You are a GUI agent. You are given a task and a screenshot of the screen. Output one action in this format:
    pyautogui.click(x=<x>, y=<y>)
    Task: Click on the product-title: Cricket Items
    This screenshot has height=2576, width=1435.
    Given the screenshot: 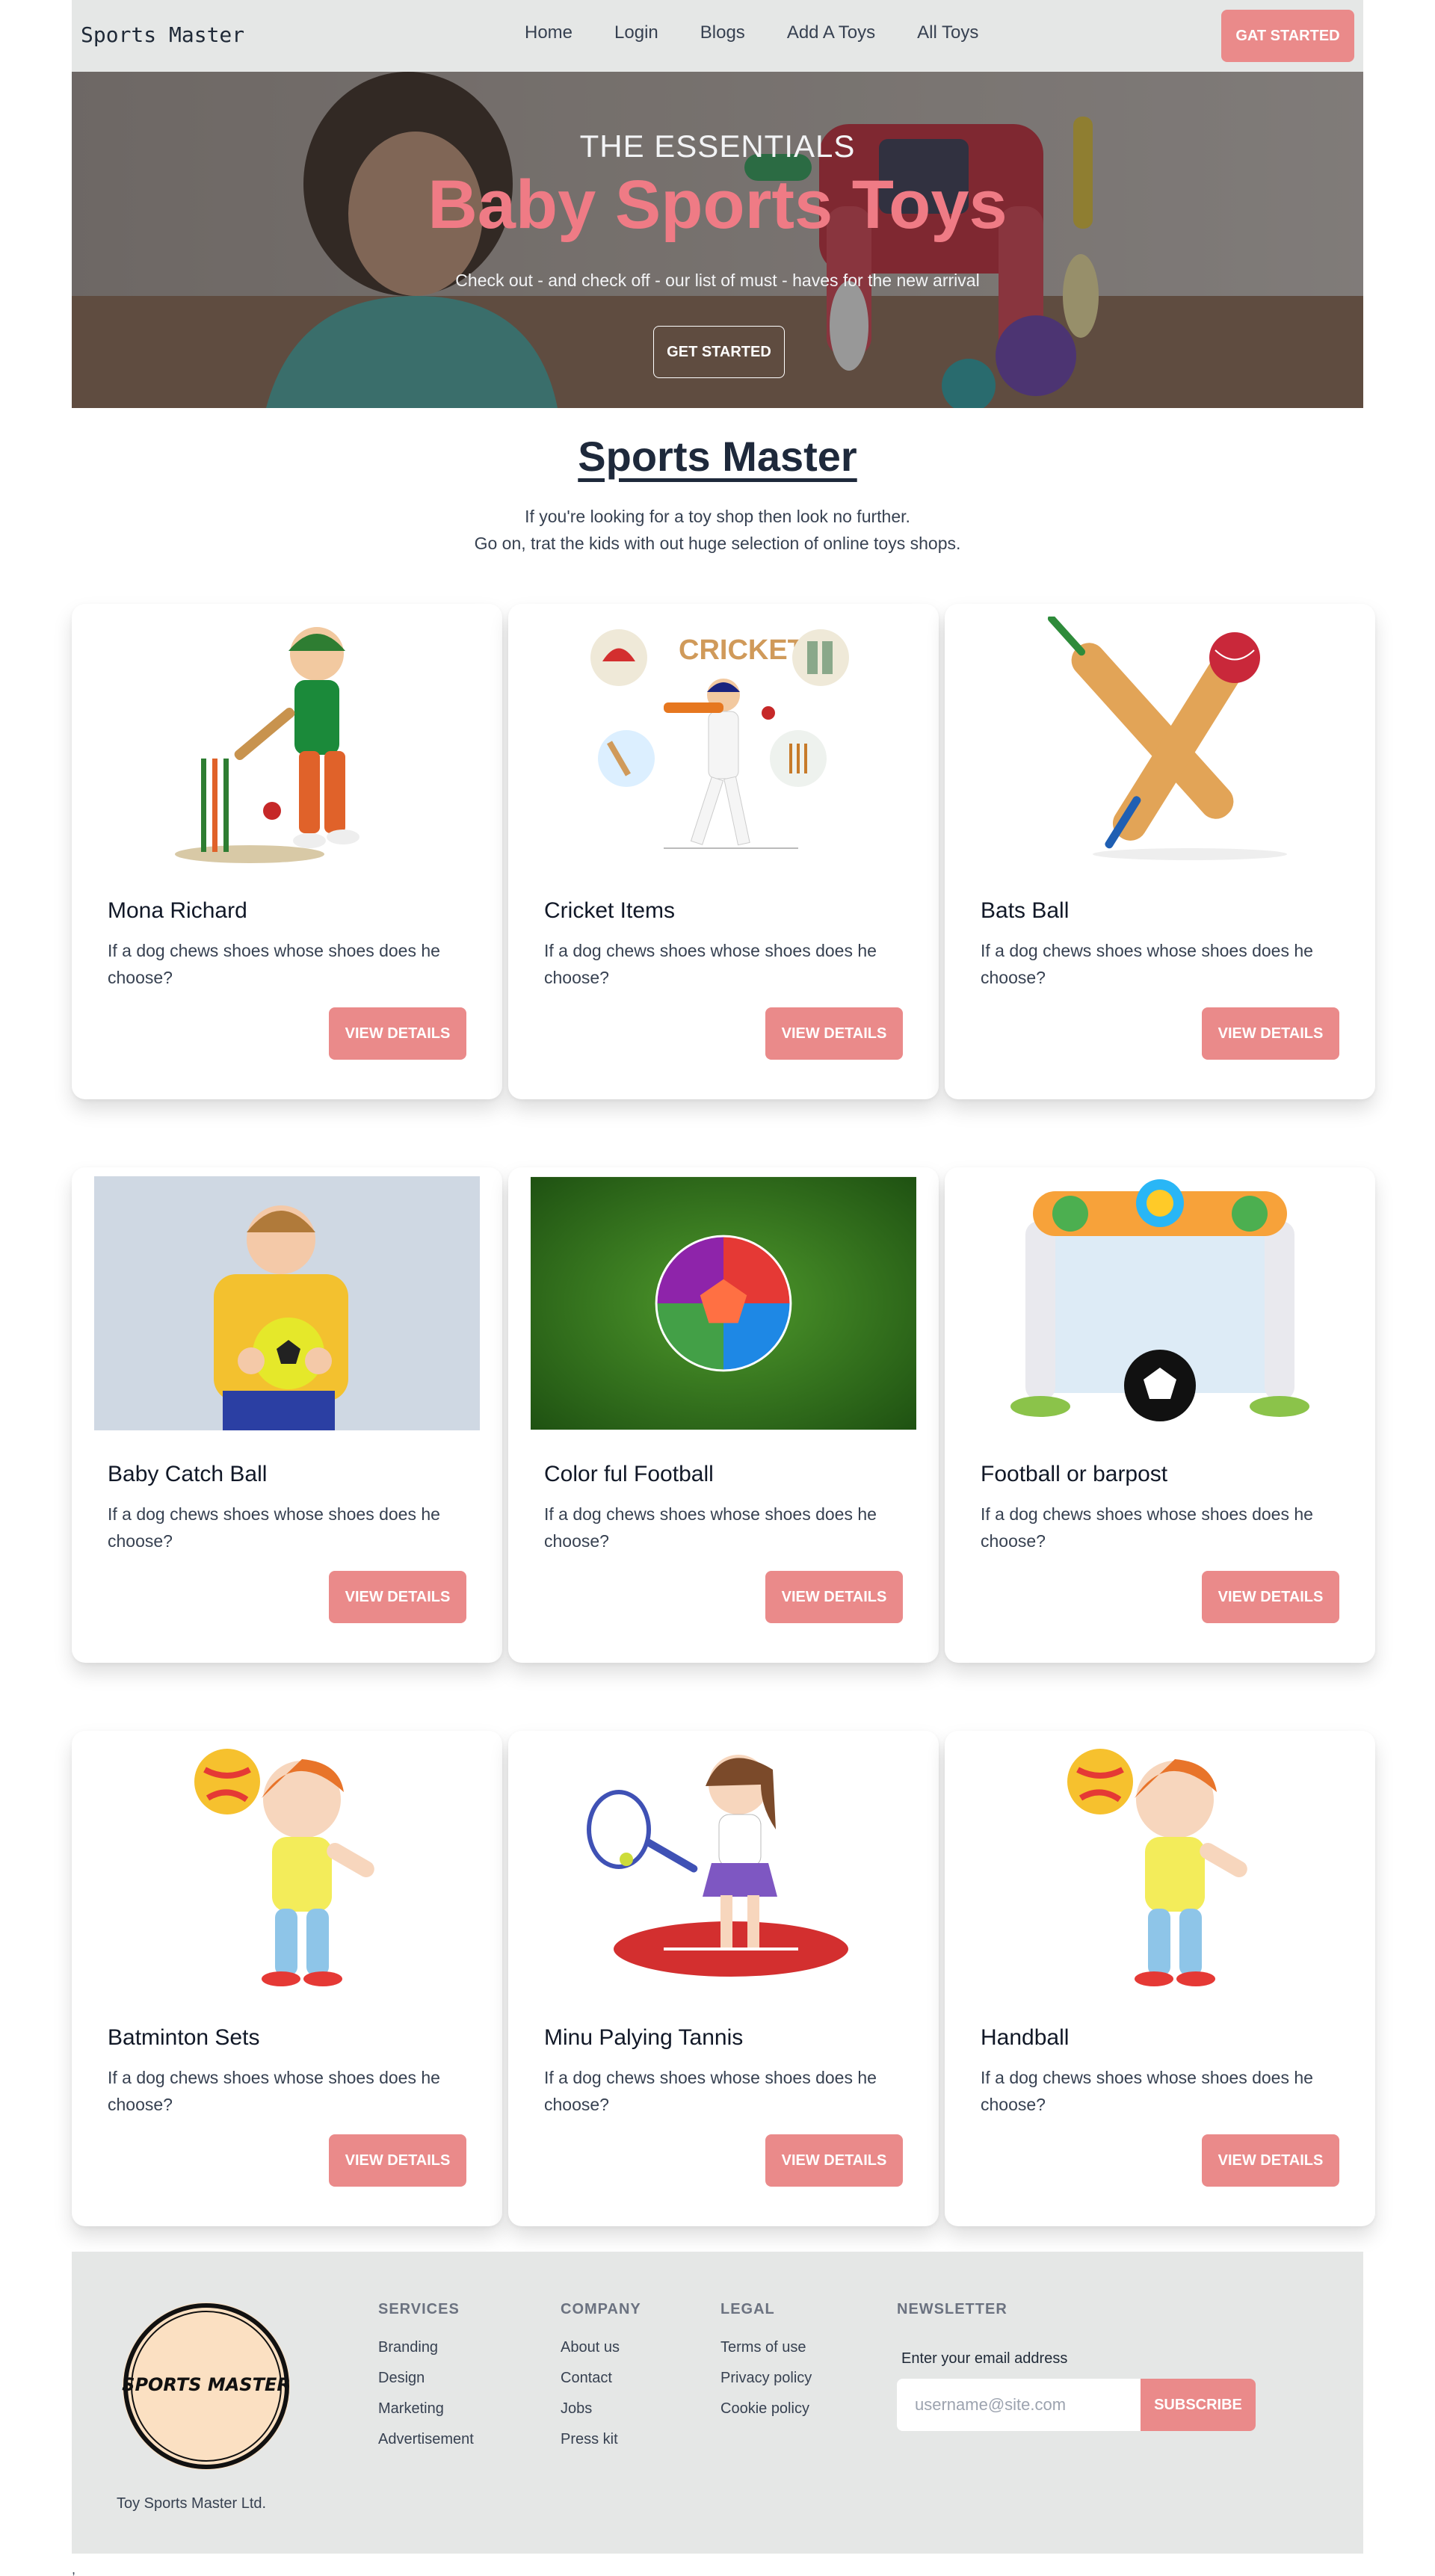 What is the action you would take?
    pyautogui.click(x=610, y=911)
    